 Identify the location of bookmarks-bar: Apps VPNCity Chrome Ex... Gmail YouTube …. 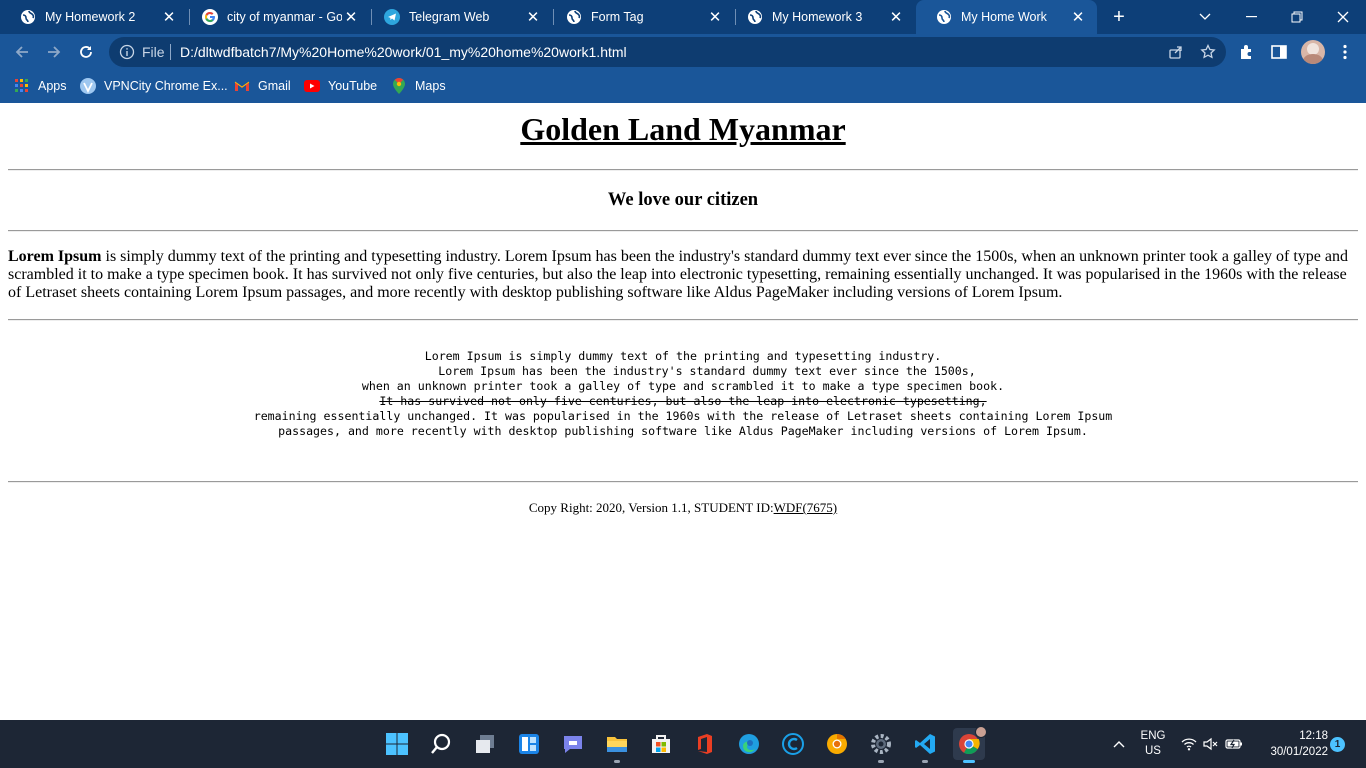
(683, 86).